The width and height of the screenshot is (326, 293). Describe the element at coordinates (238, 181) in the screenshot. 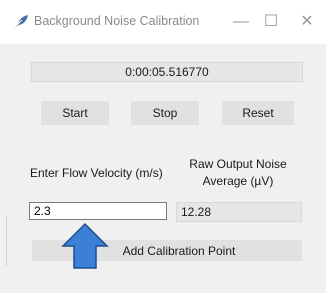

I see `noise-label-line2: Average (µV)` at that location.